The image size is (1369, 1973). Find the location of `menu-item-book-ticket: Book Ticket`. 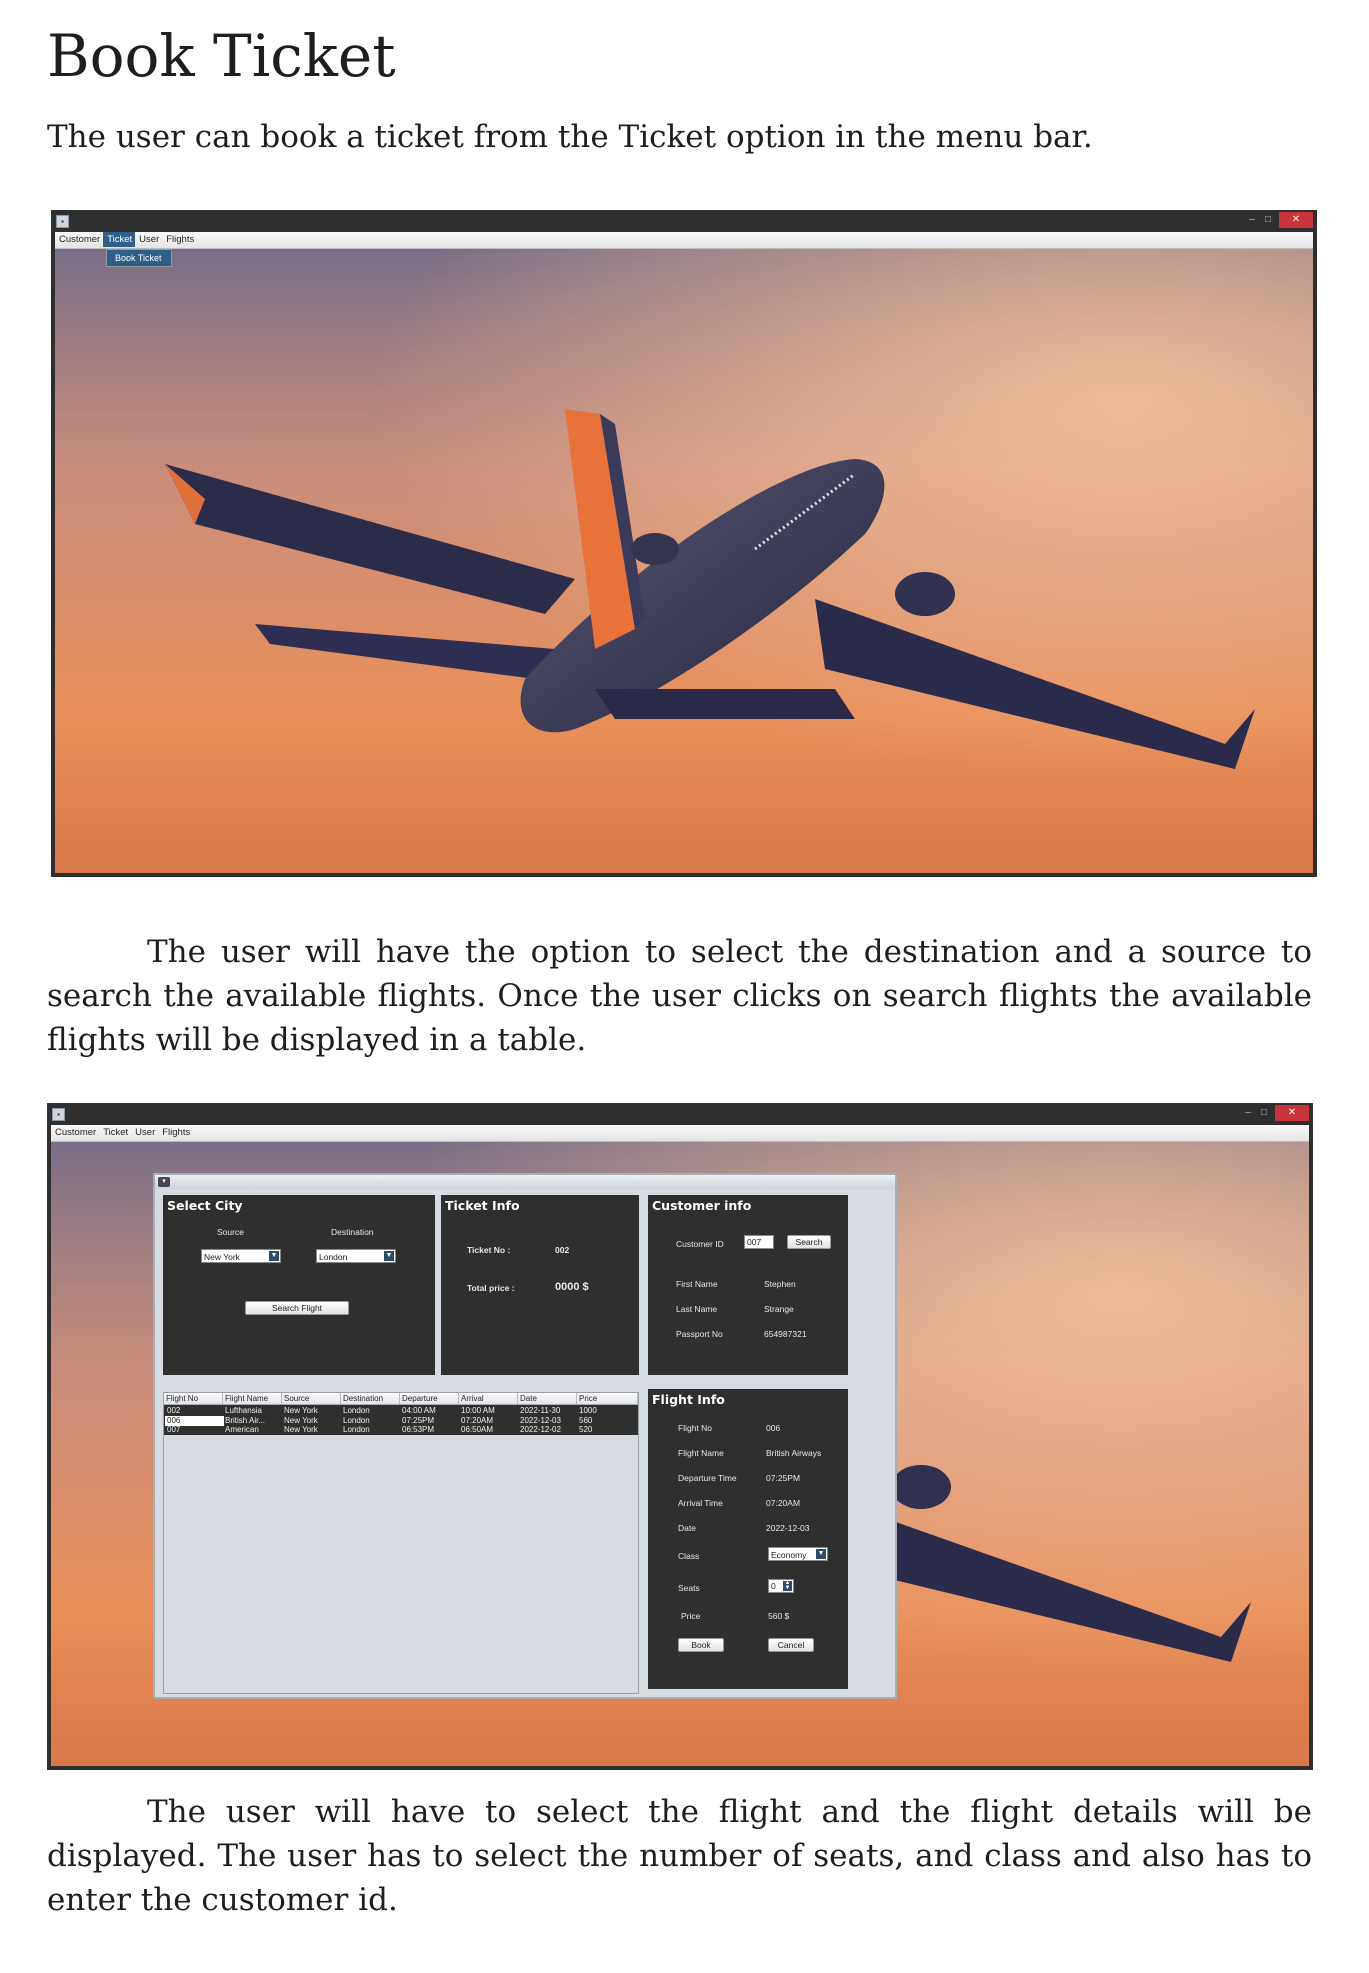

menu-item-book-ticket: Book Ticket is located at coordinates (139, 258).